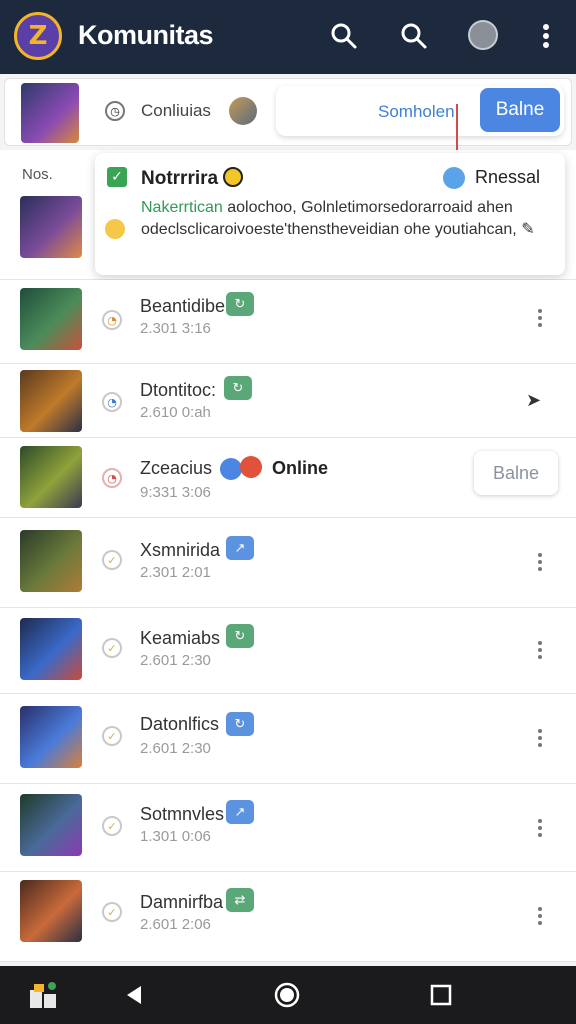  What do you see at coordinates (533, 400) in the screenshot?
I see `send-icon: ➤` at bounding box center [533, 400].